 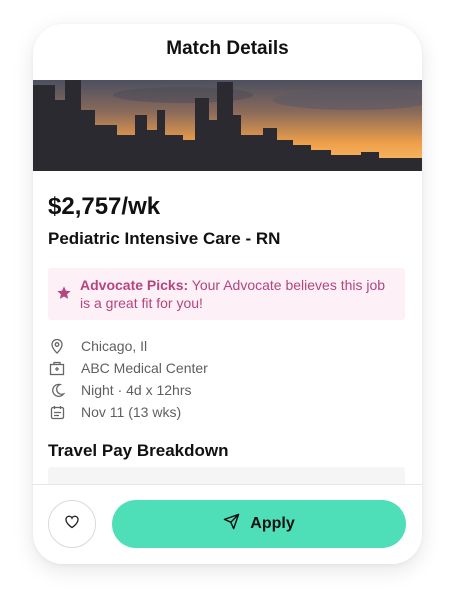 What do you see at coordinates (227, 48) in the screenshot?
I see `page-title: Match Details` at bounding box center [227, 48].